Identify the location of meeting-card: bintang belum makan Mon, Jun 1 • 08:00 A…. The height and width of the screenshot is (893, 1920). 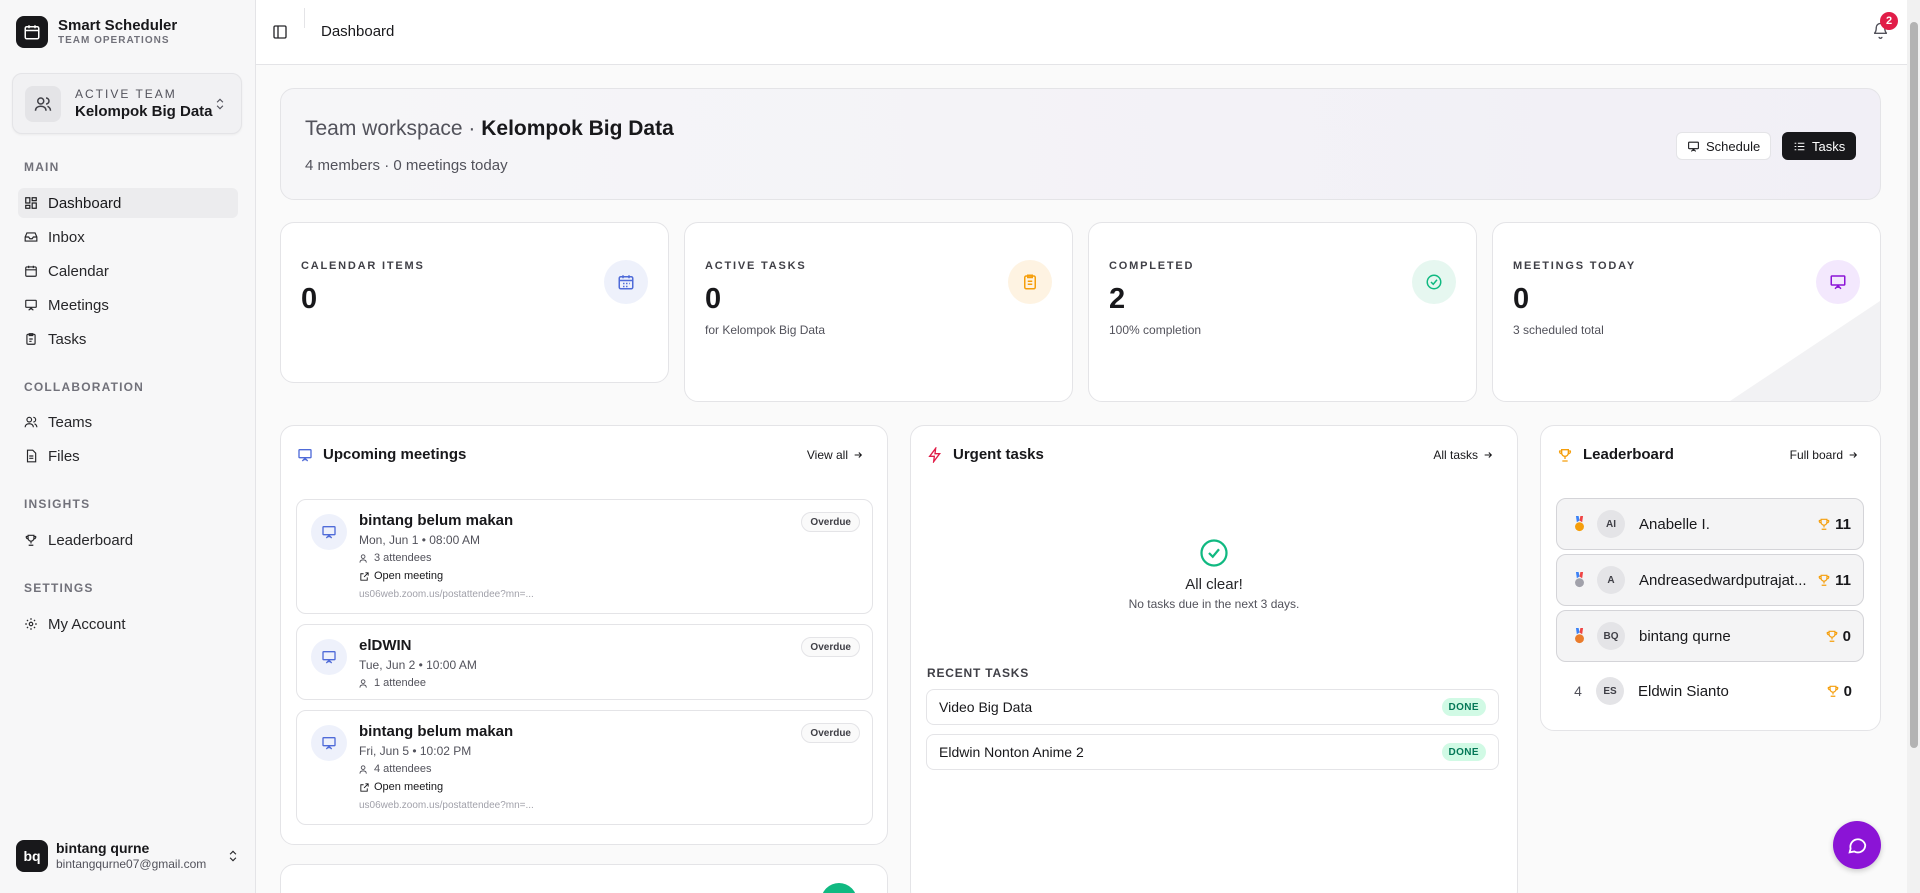
(584, 556).